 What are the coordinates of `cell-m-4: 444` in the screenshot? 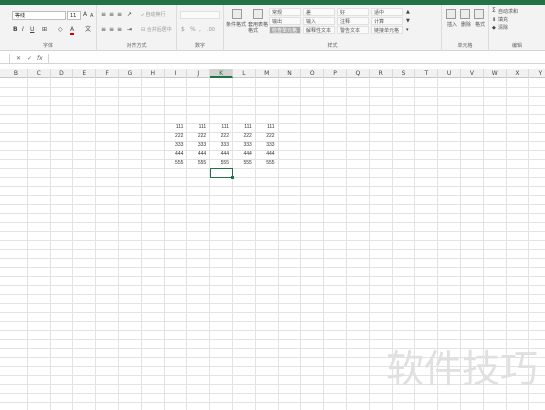 It's located at (265, 154).